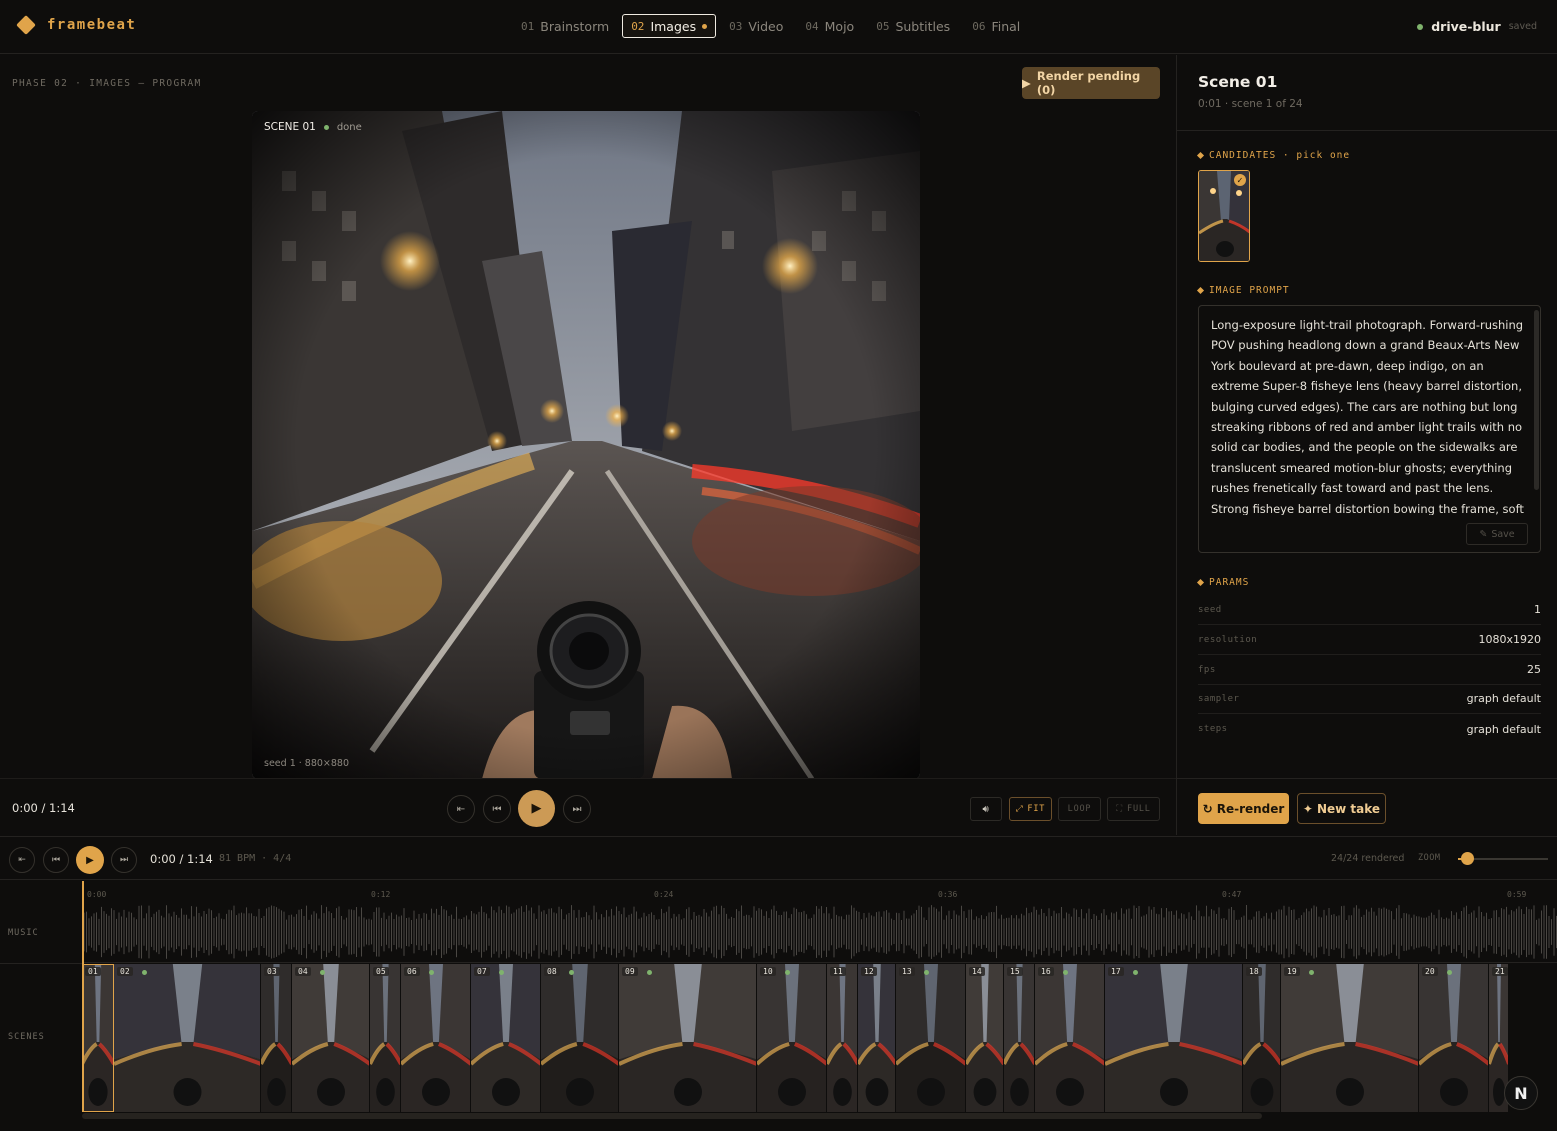  What do you see at coordinates (1510, 639) in the screenshot?
I see `param-value: 1080x1920` at bounding box center [1510, 639].